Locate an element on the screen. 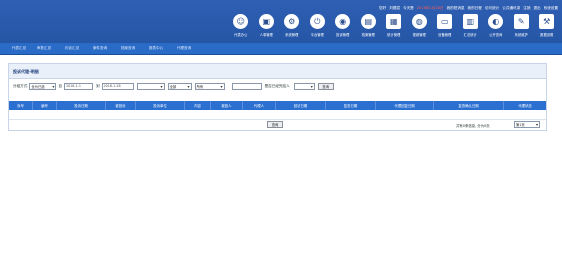  column-header: 内容 is located at coordinates (198, 105).